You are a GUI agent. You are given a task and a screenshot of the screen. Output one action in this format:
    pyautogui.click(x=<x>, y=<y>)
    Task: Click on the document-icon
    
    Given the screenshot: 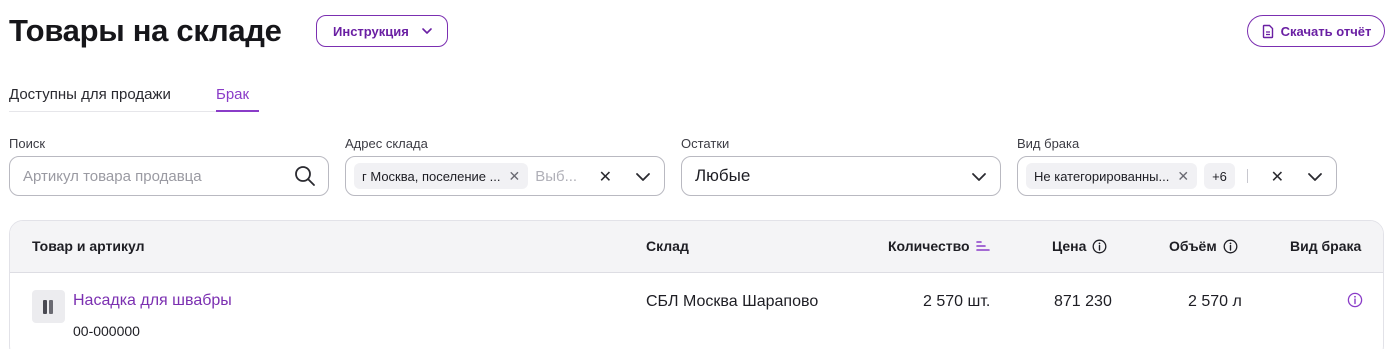 What is the action you would take?
    pyautogui.click(x=1267, y=31)
    